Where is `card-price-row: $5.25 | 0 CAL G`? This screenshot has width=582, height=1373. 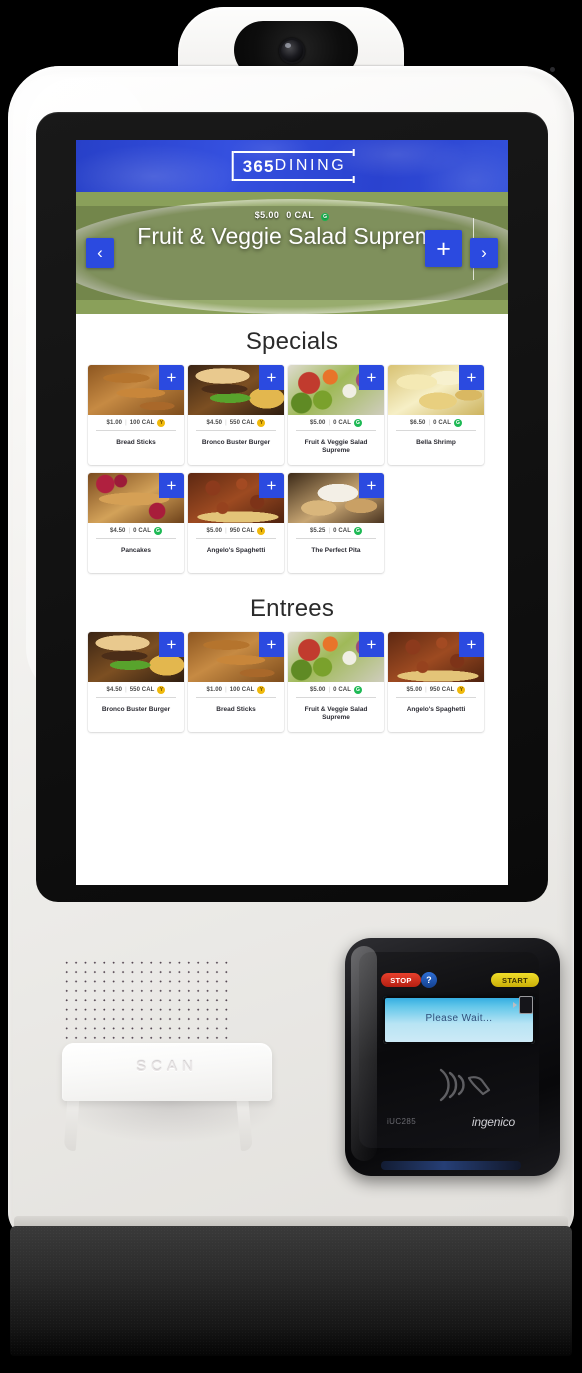
card-price-row: $5.25 | 0 CAL G is located at coordinates (336, 530).